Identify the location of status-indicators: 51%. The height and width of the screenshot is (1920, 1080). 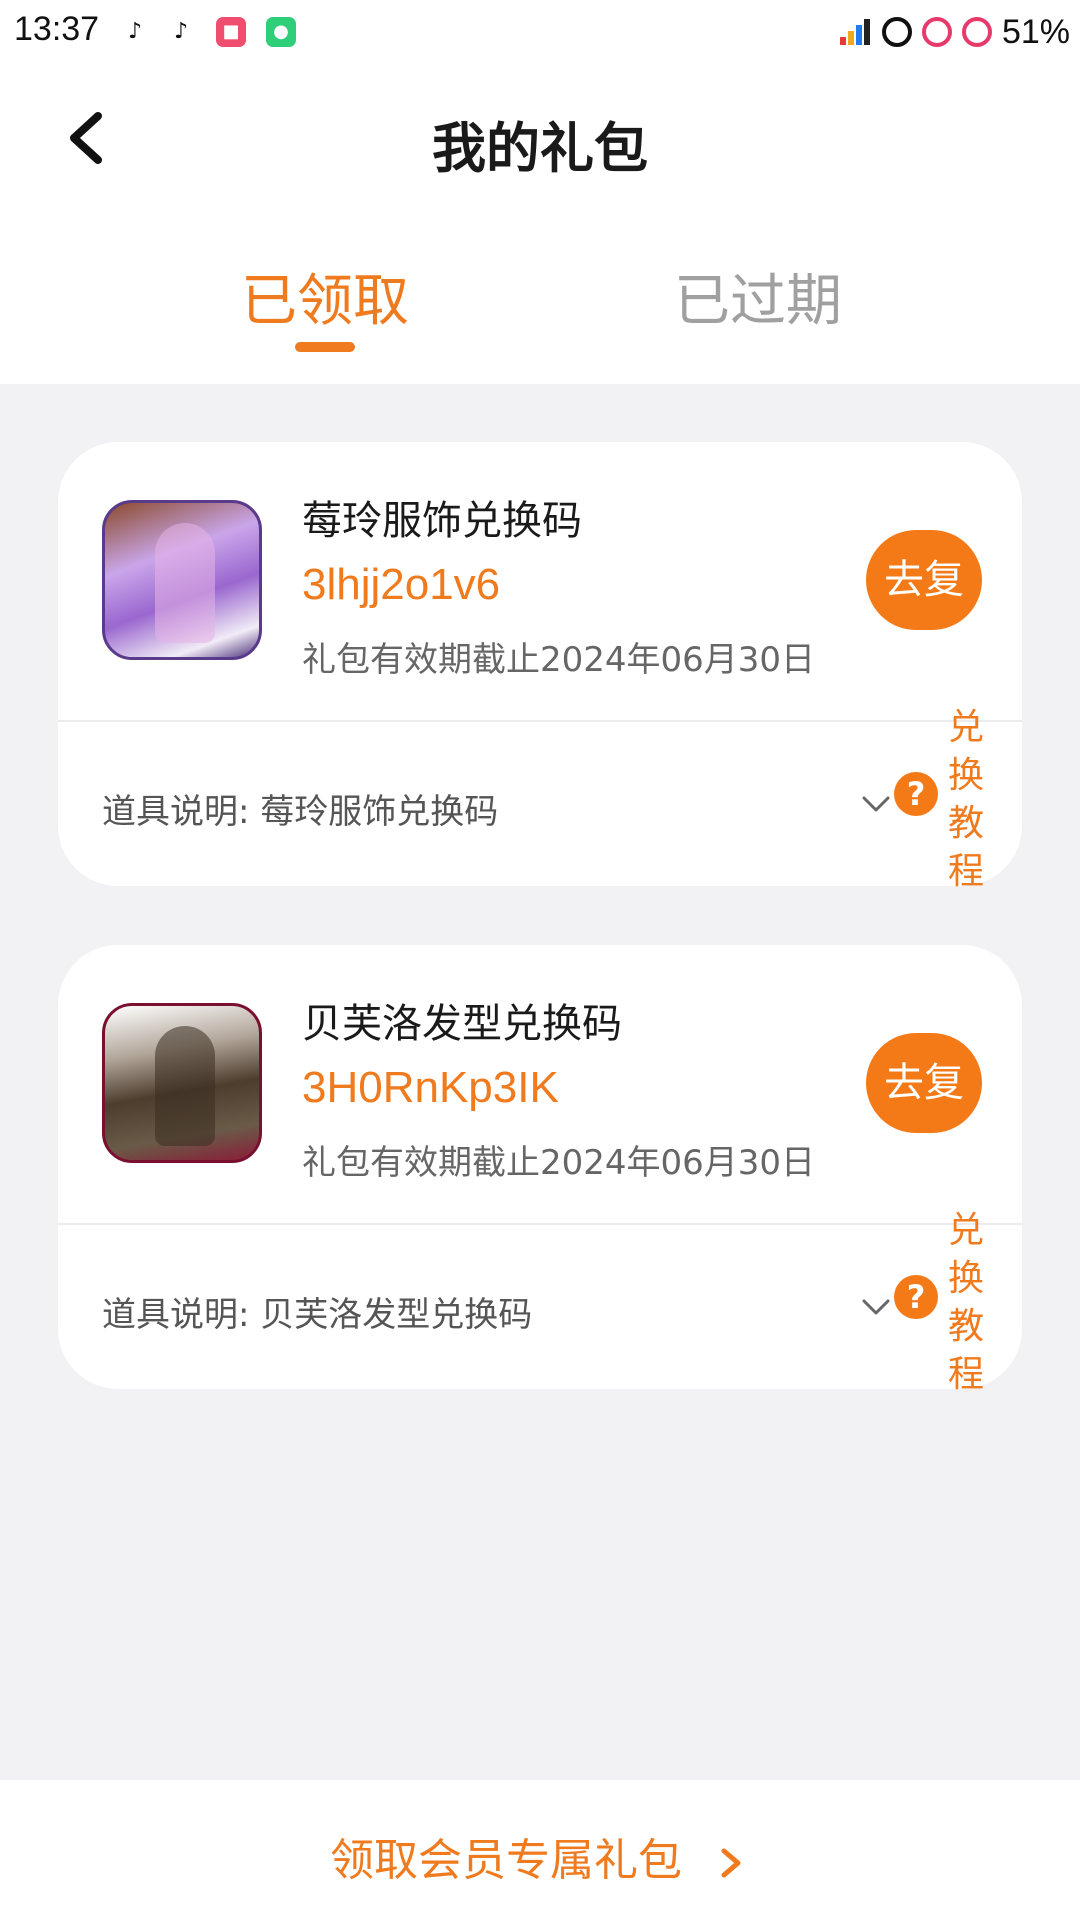
(954, 32).